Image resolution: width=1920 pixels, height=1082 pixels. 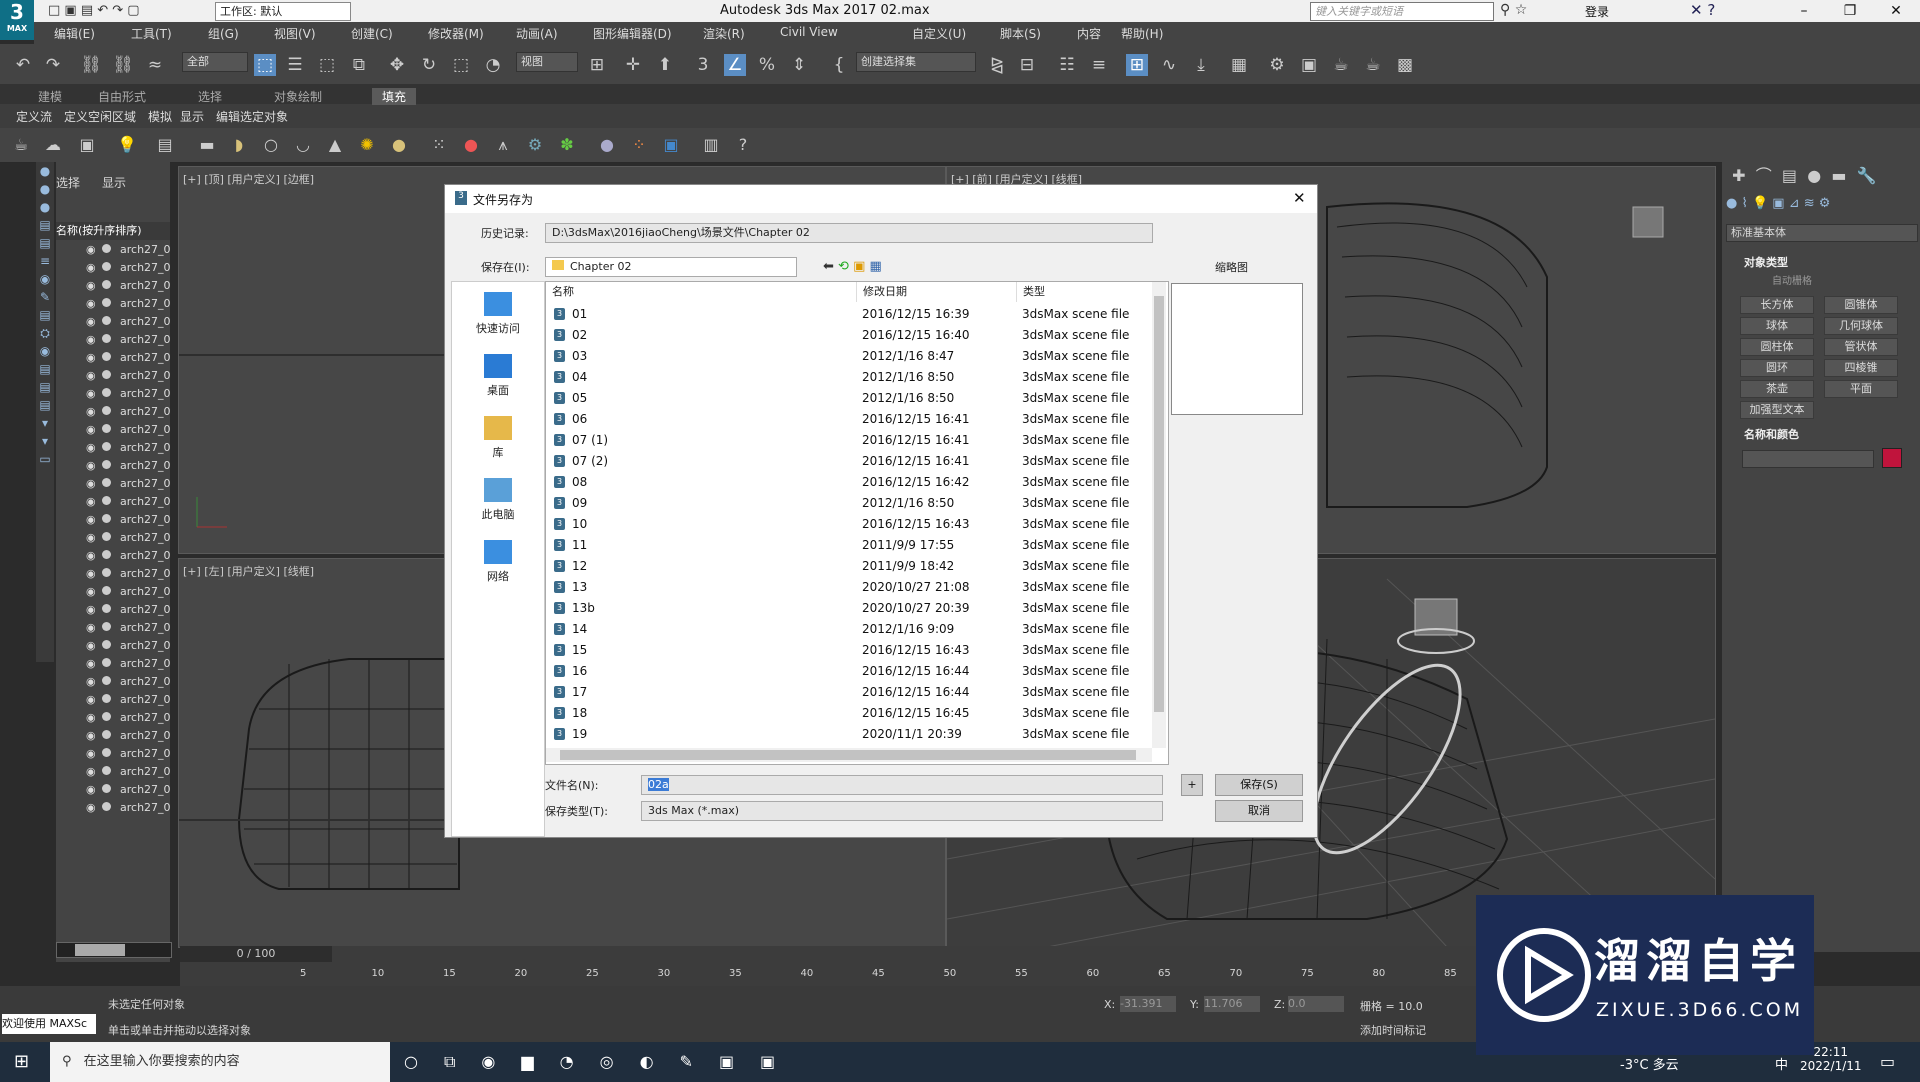 I want to click on history-select: D:\3dsMax\2016jiaoCheng\场景文件\Chapter 02, so click(x=849, y=233).